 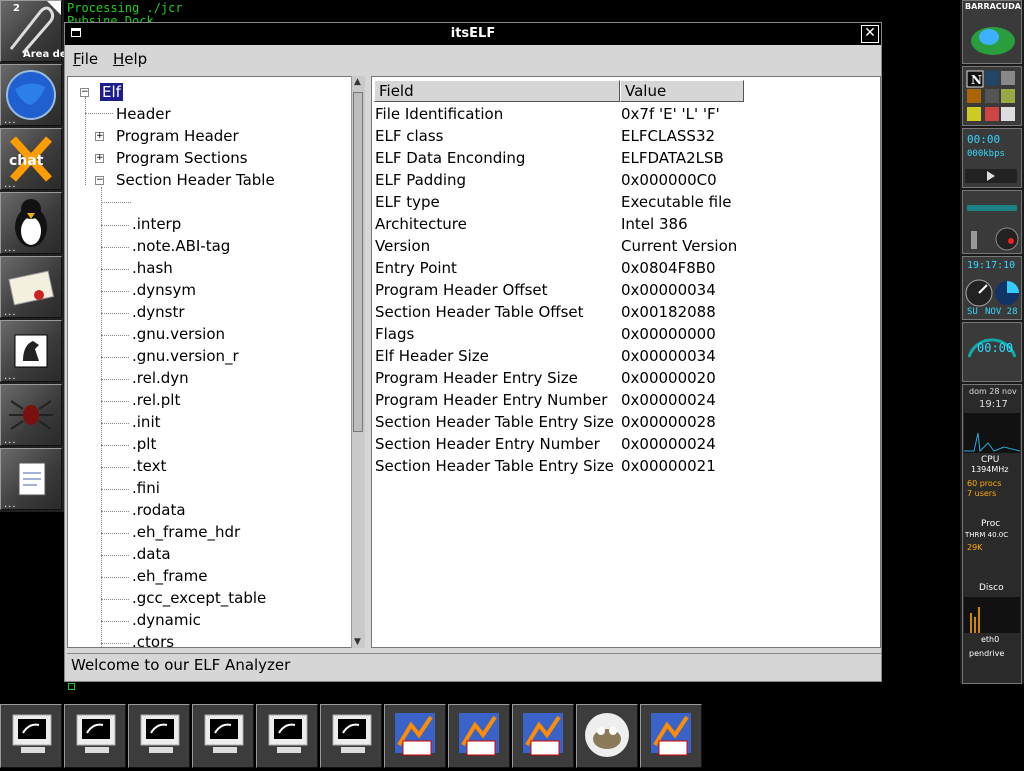 I want to click on tree-item-header: Header, so click(x=143, y=114).